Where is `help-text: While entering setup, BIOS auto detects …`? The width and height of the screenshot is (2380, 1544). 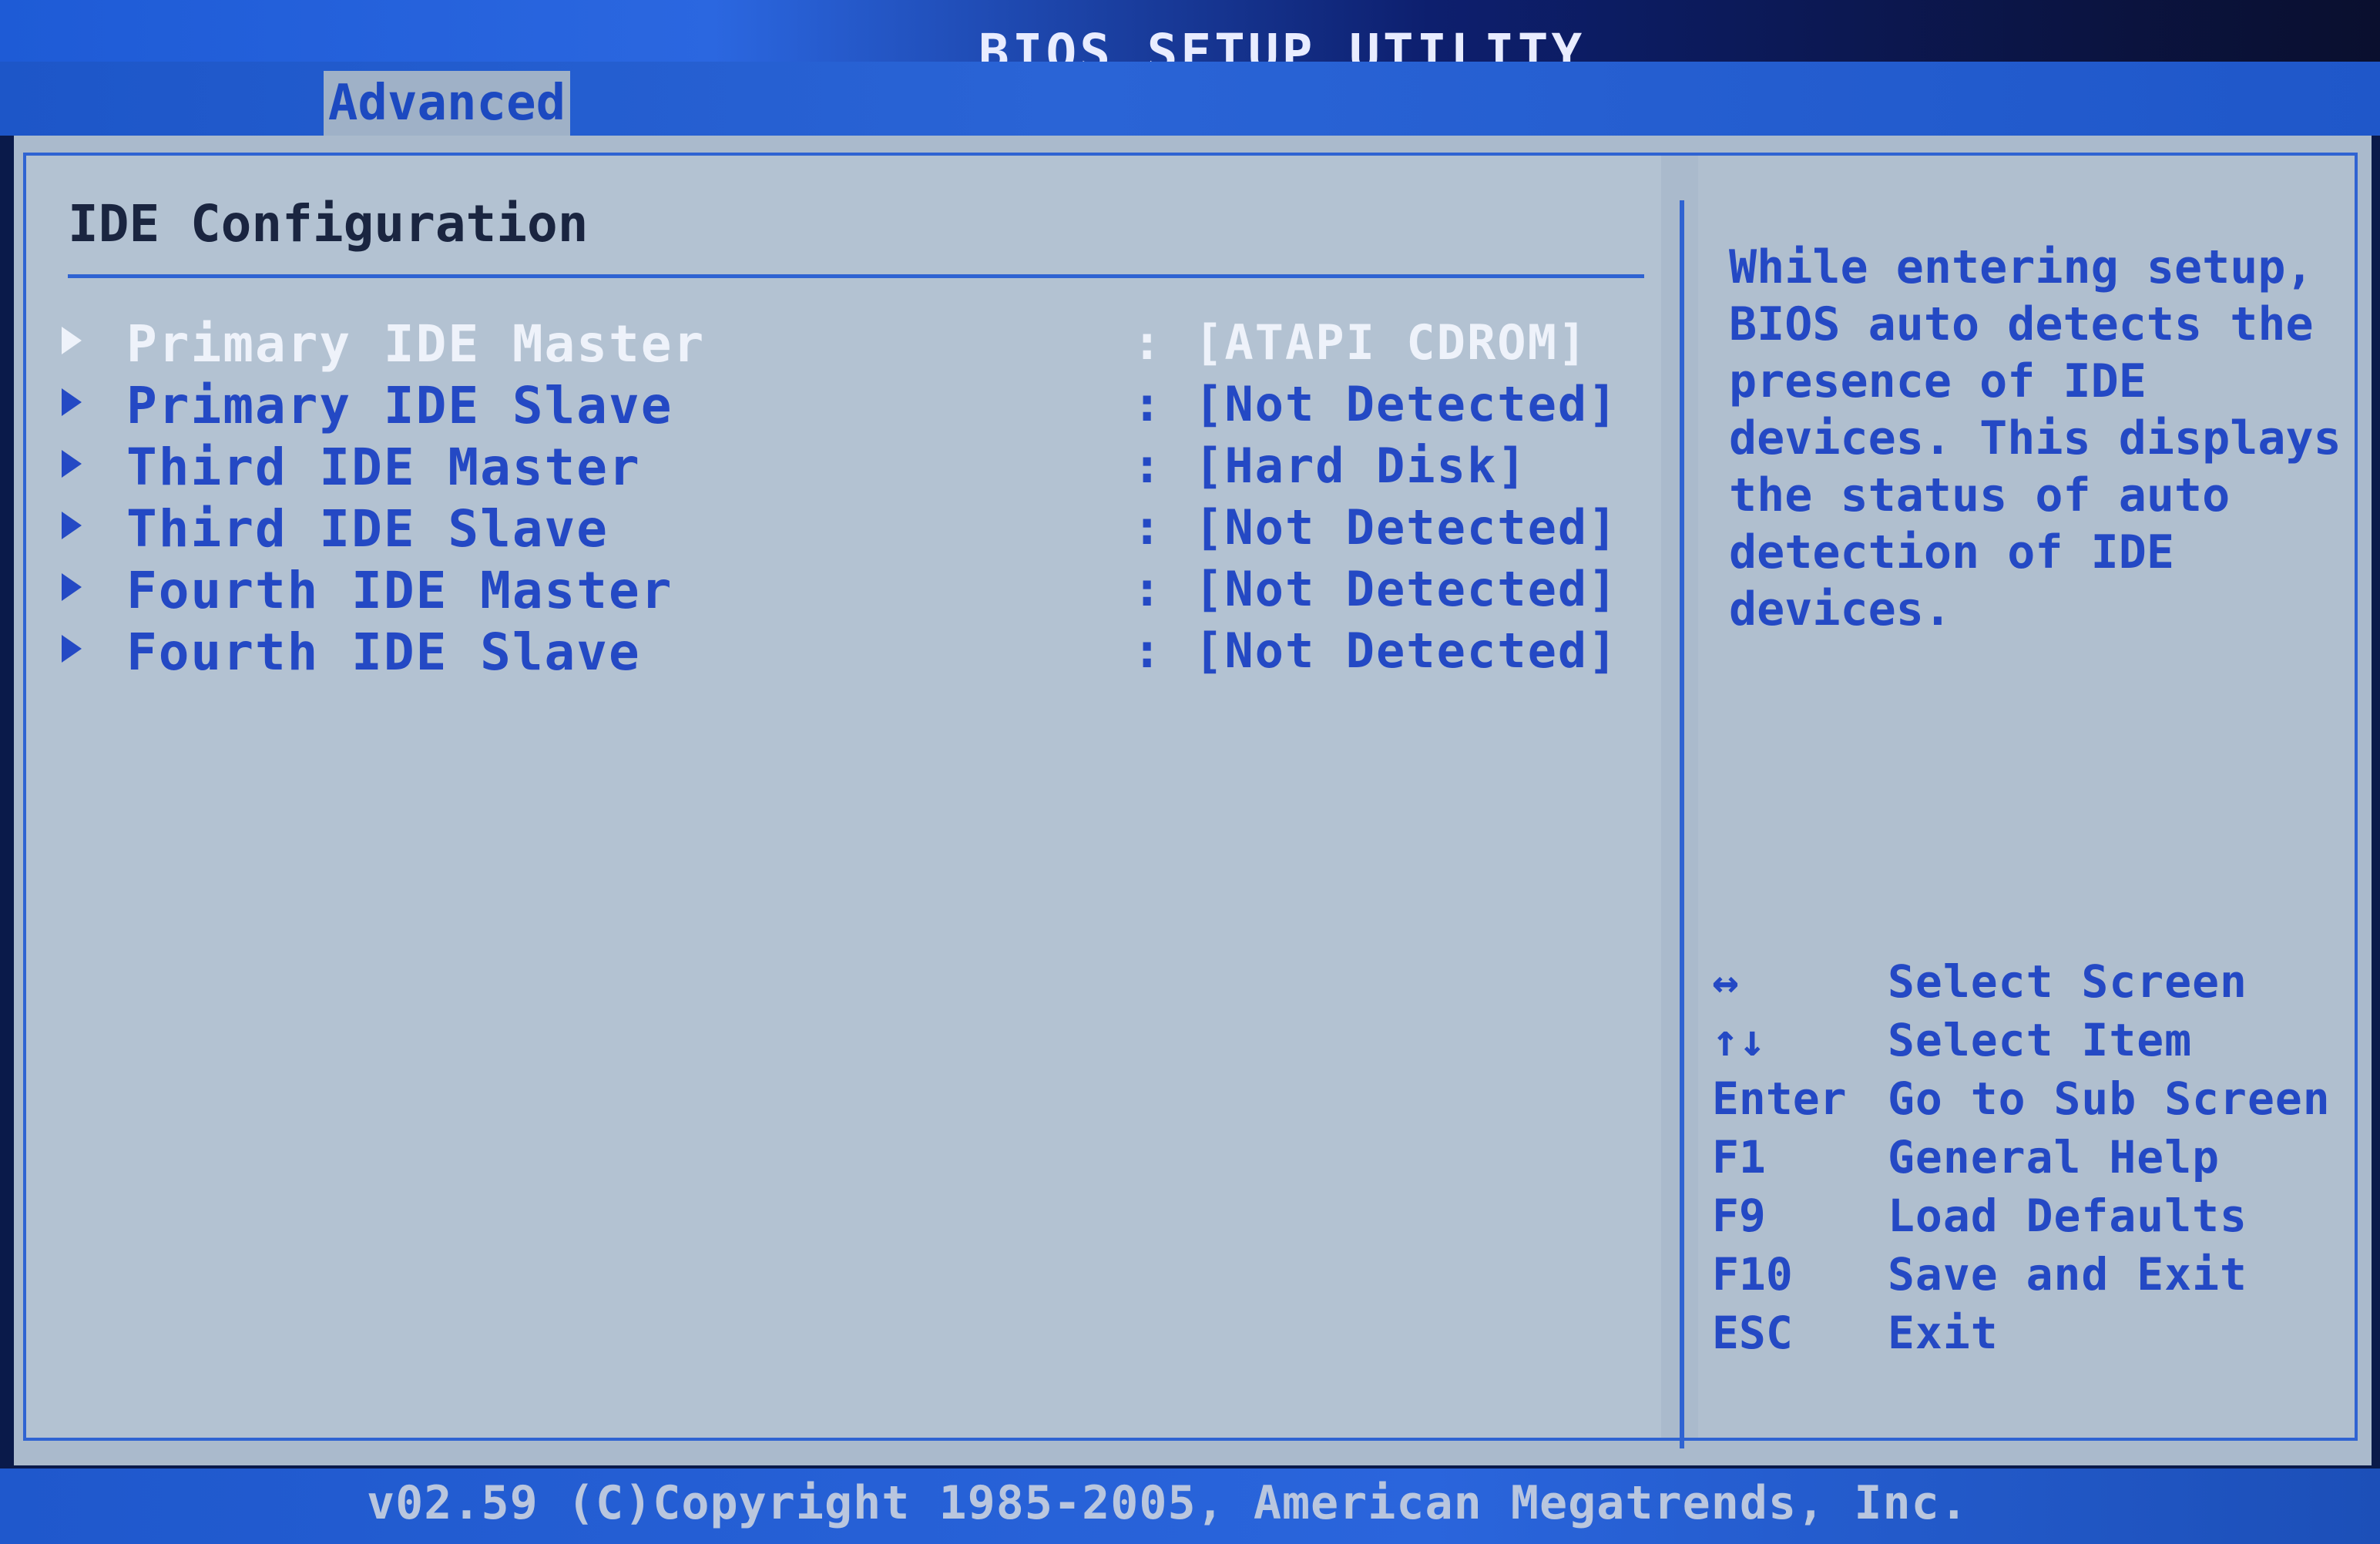
help-text: While entering setup, BIOS auto detects … is located at coordinates (2037, 438).